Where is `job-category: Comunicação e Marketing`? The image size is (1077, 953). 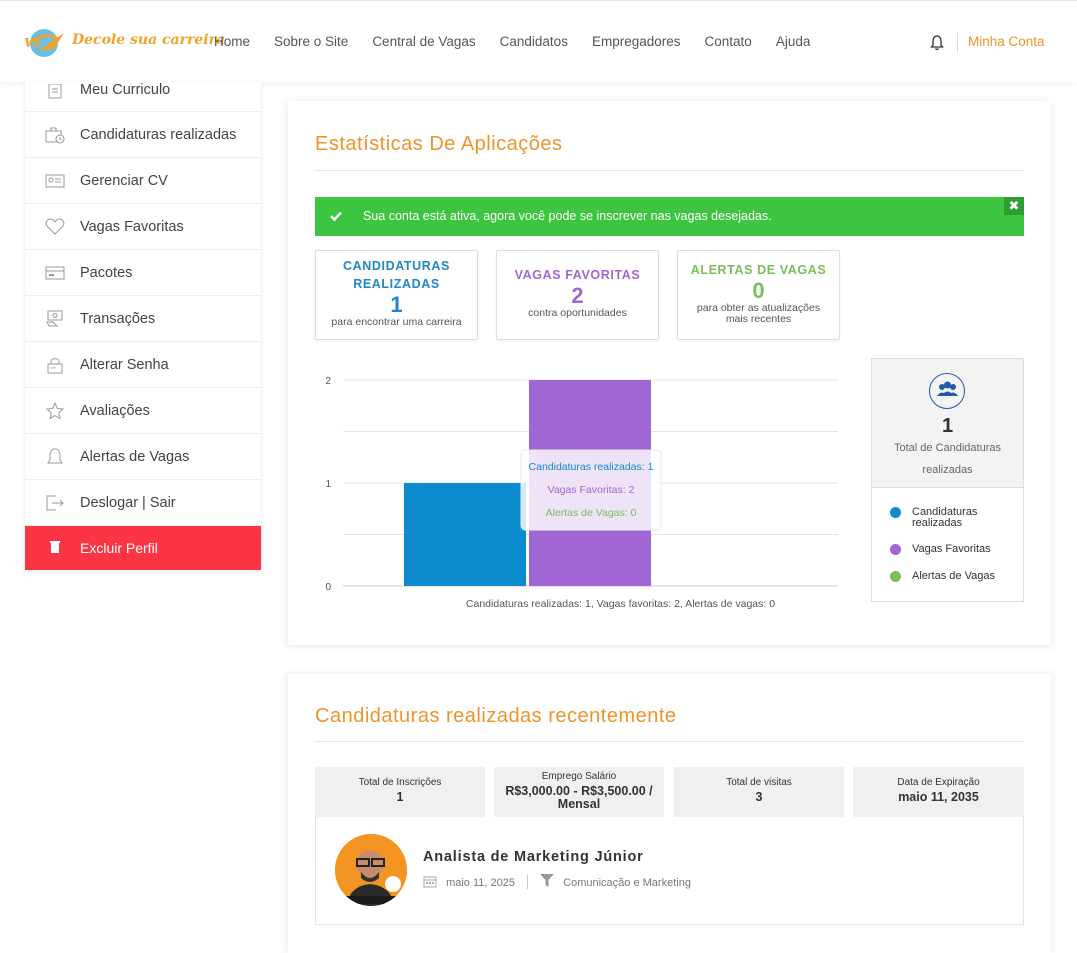
job-category: Comunicação e Marketing is located at coordinates (627, 883).